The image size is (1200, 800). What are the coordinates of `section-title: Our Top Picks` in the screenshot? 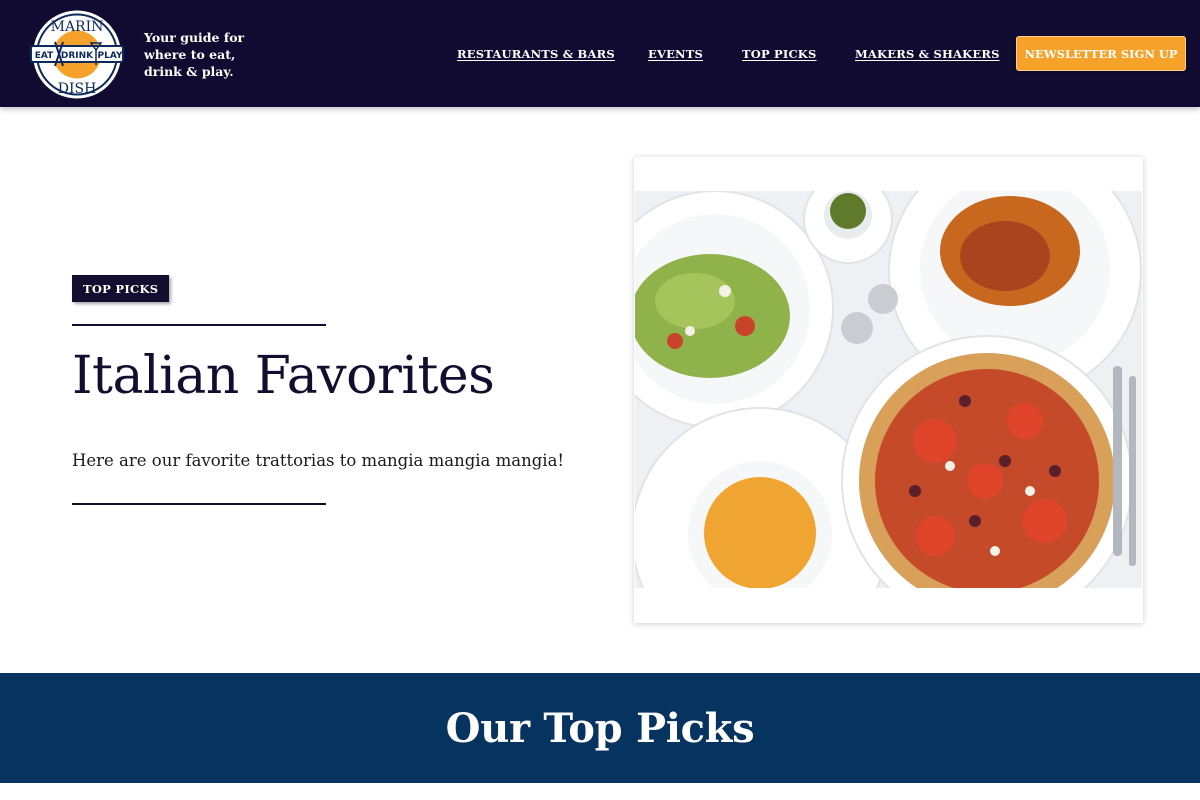 It's located at (600, 728).